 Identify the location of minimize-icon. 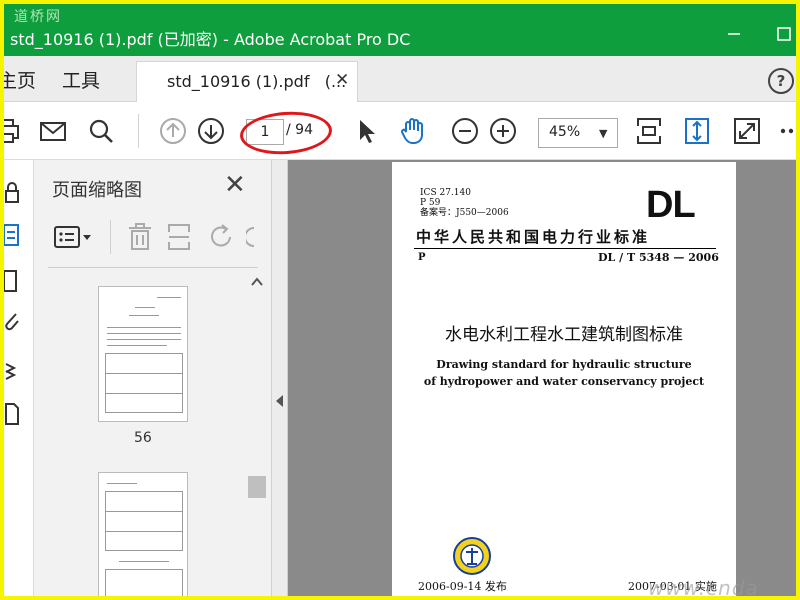
(734, 34).